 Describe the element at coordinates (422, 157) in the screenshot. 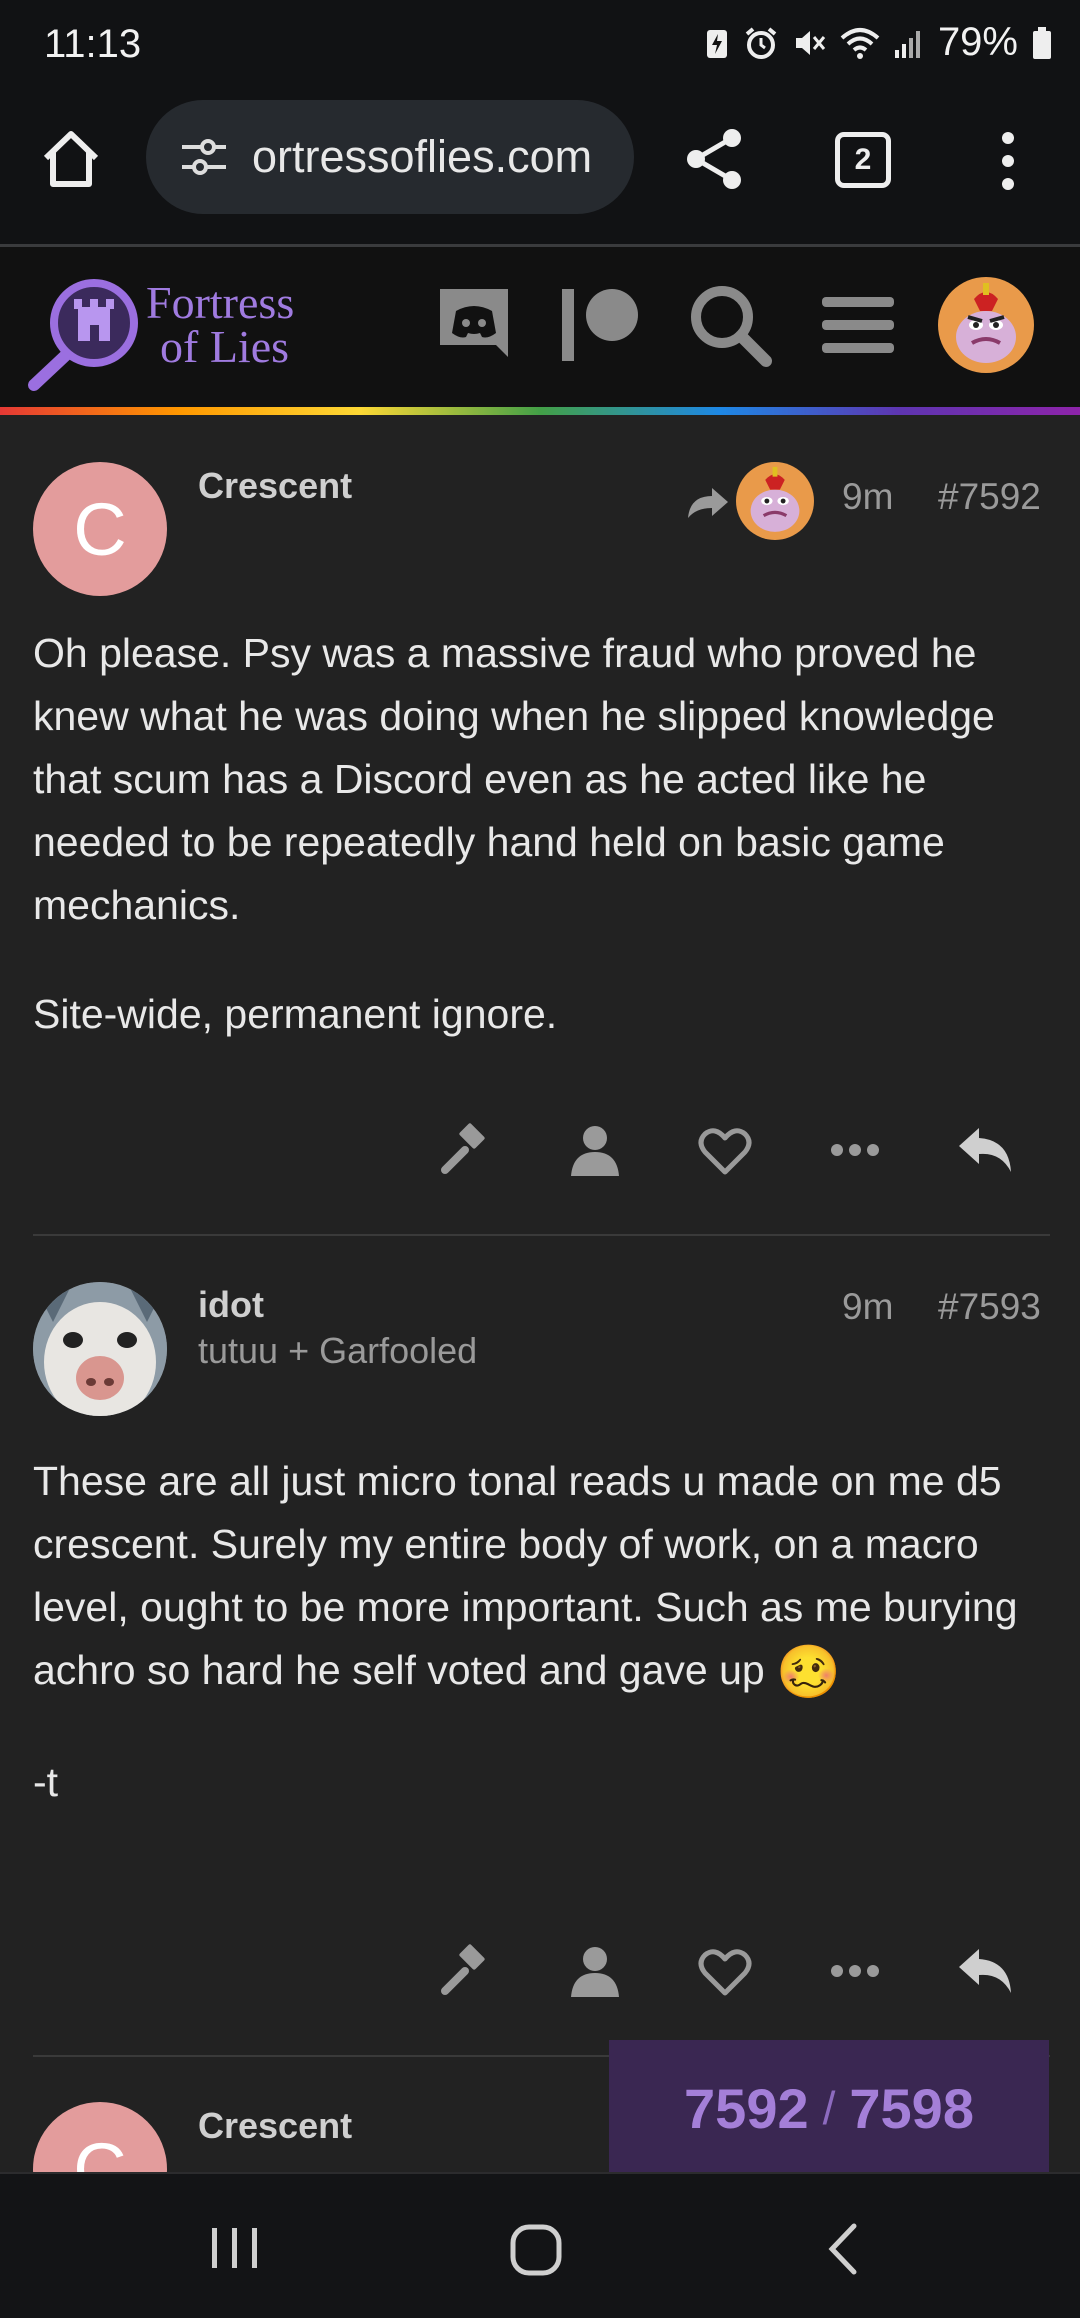

I see `url-text: ortressoflies.com` at that location.